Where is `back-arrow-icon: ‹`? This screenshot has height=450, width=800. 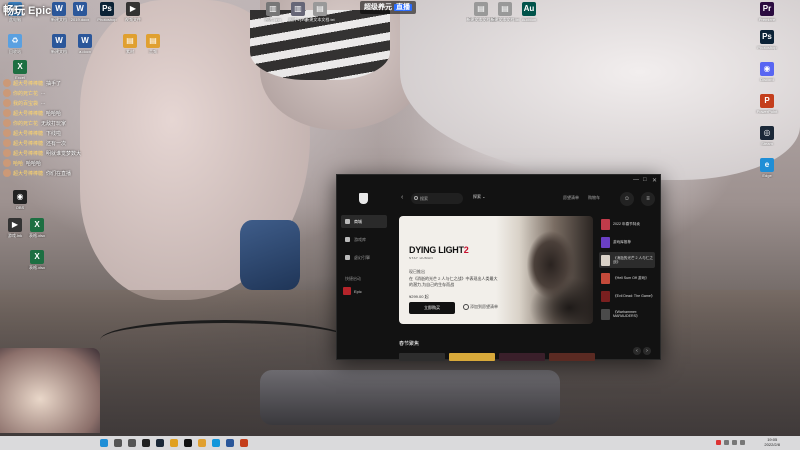 back-arrow-icon: ‹ is located at coordinates (402, 197).